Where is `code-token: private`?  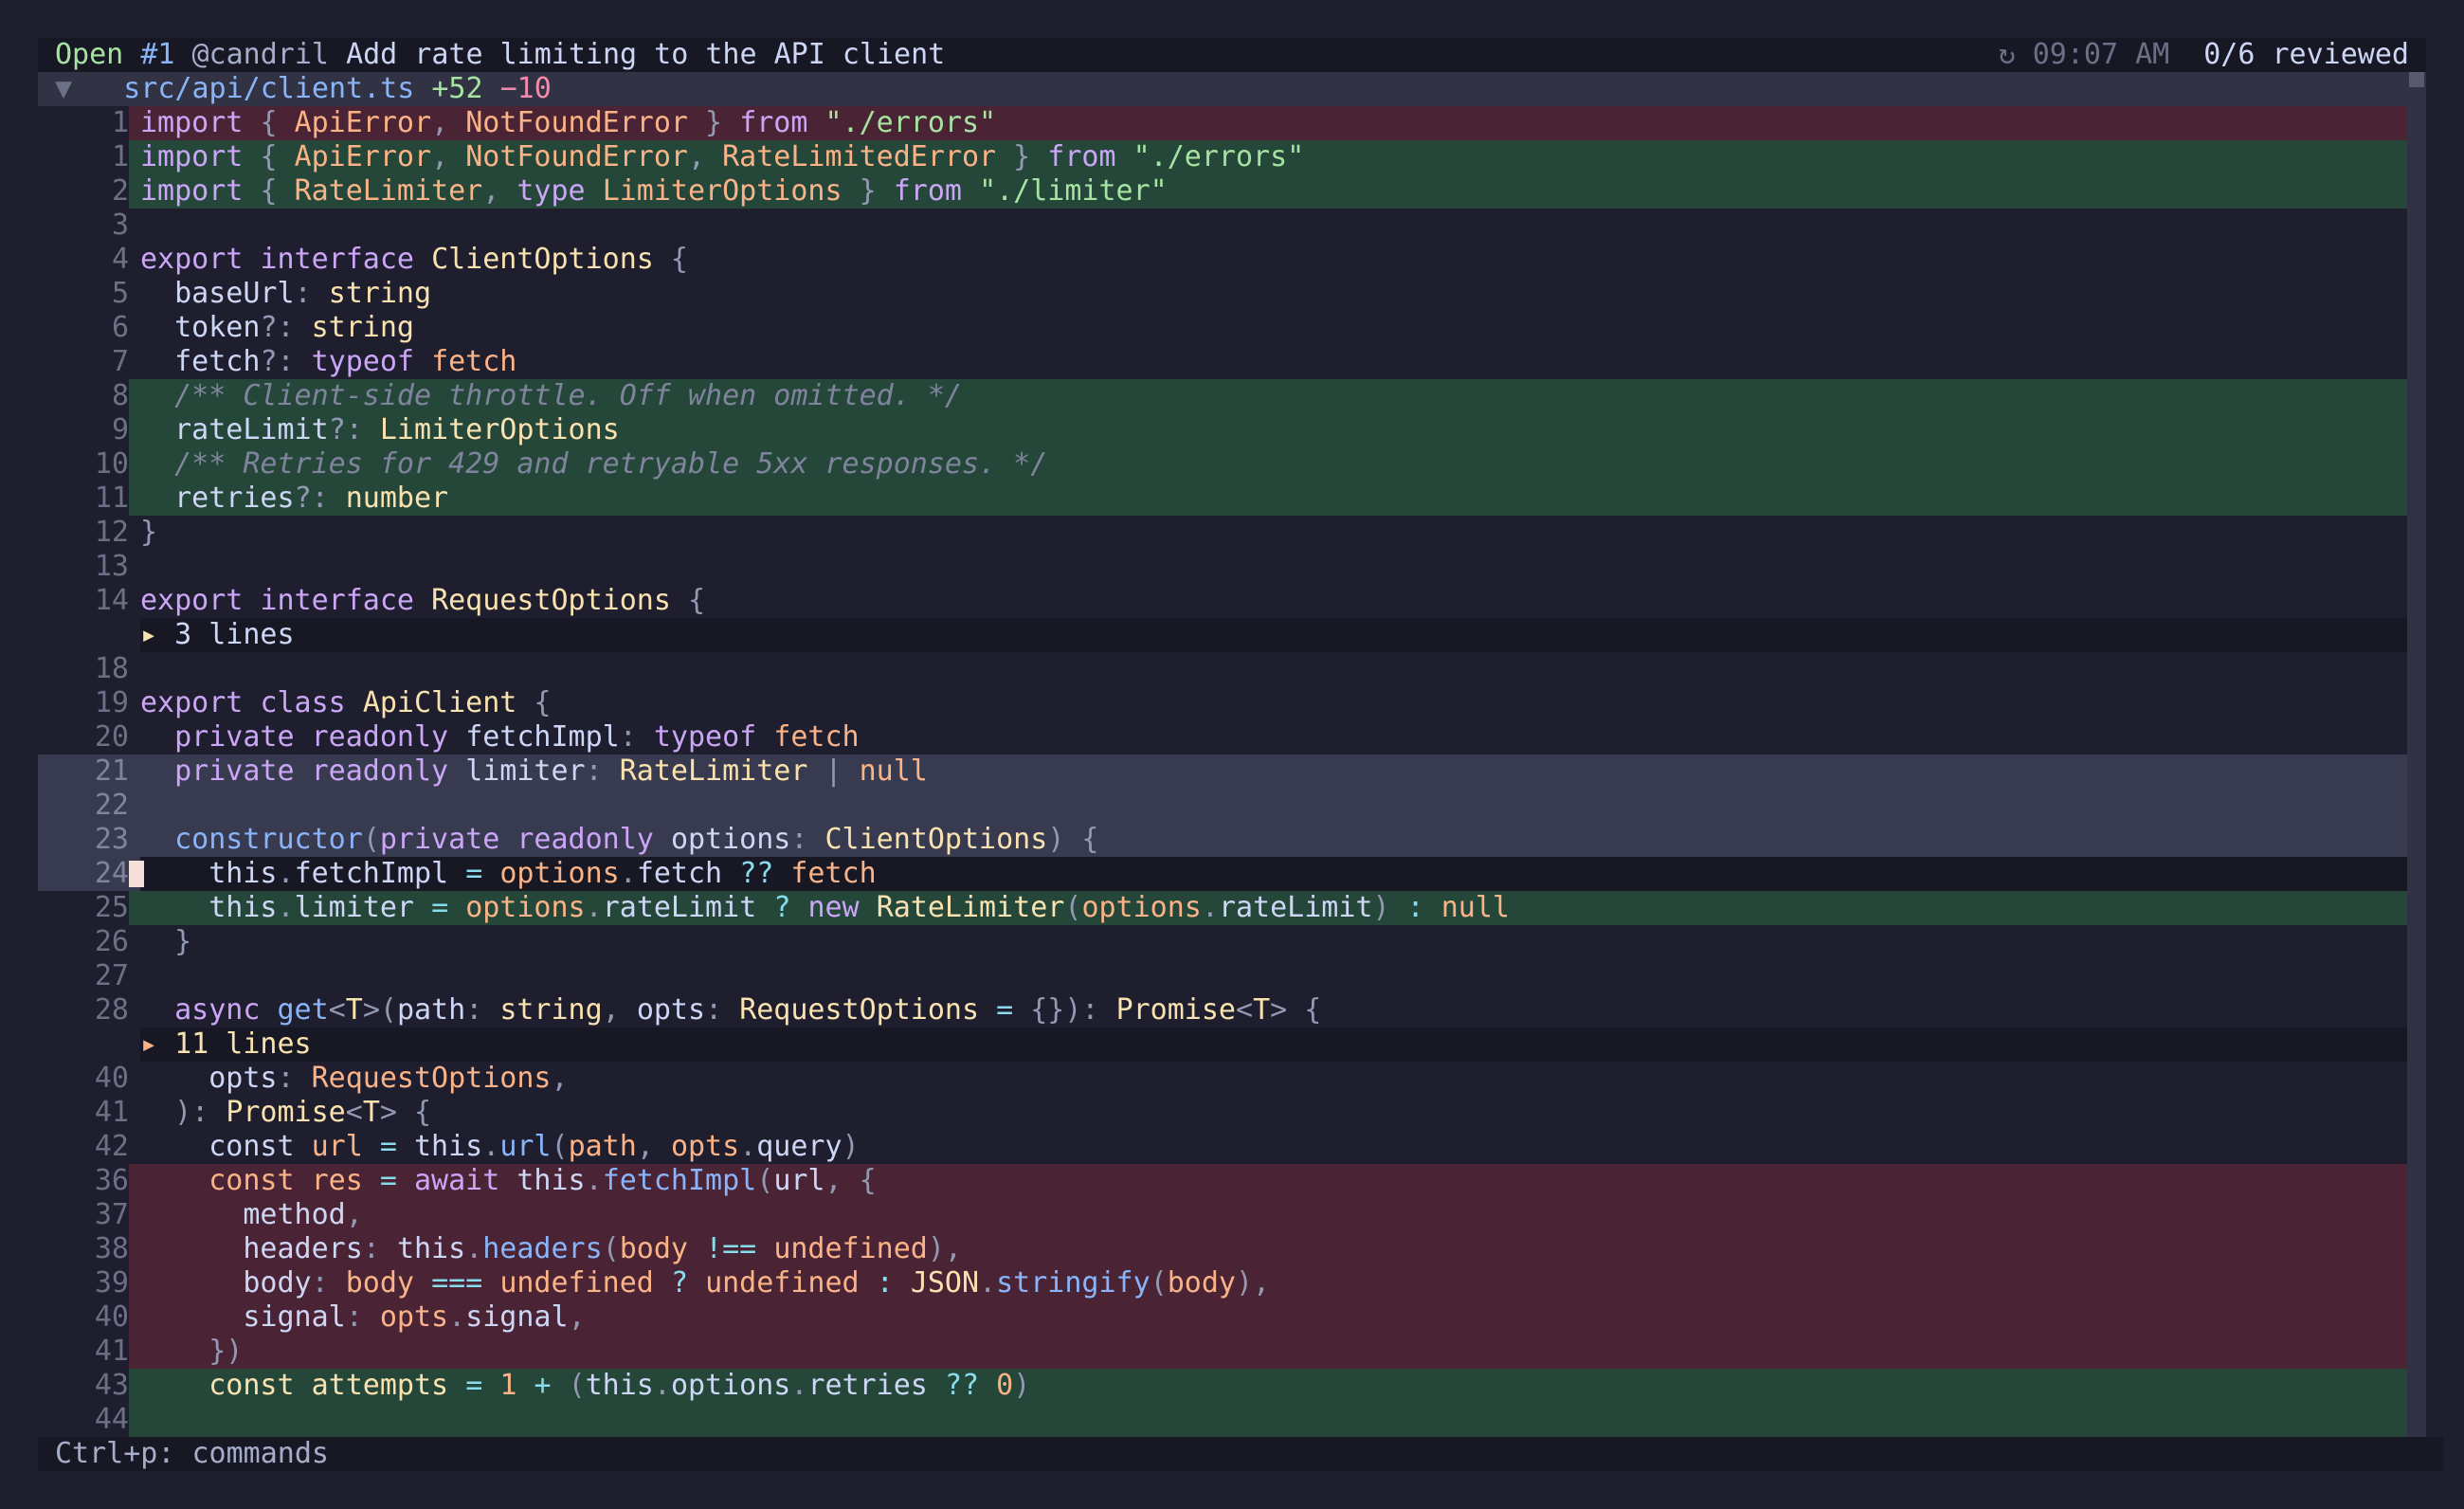 code-token: private is located at coordinates (226, 771).